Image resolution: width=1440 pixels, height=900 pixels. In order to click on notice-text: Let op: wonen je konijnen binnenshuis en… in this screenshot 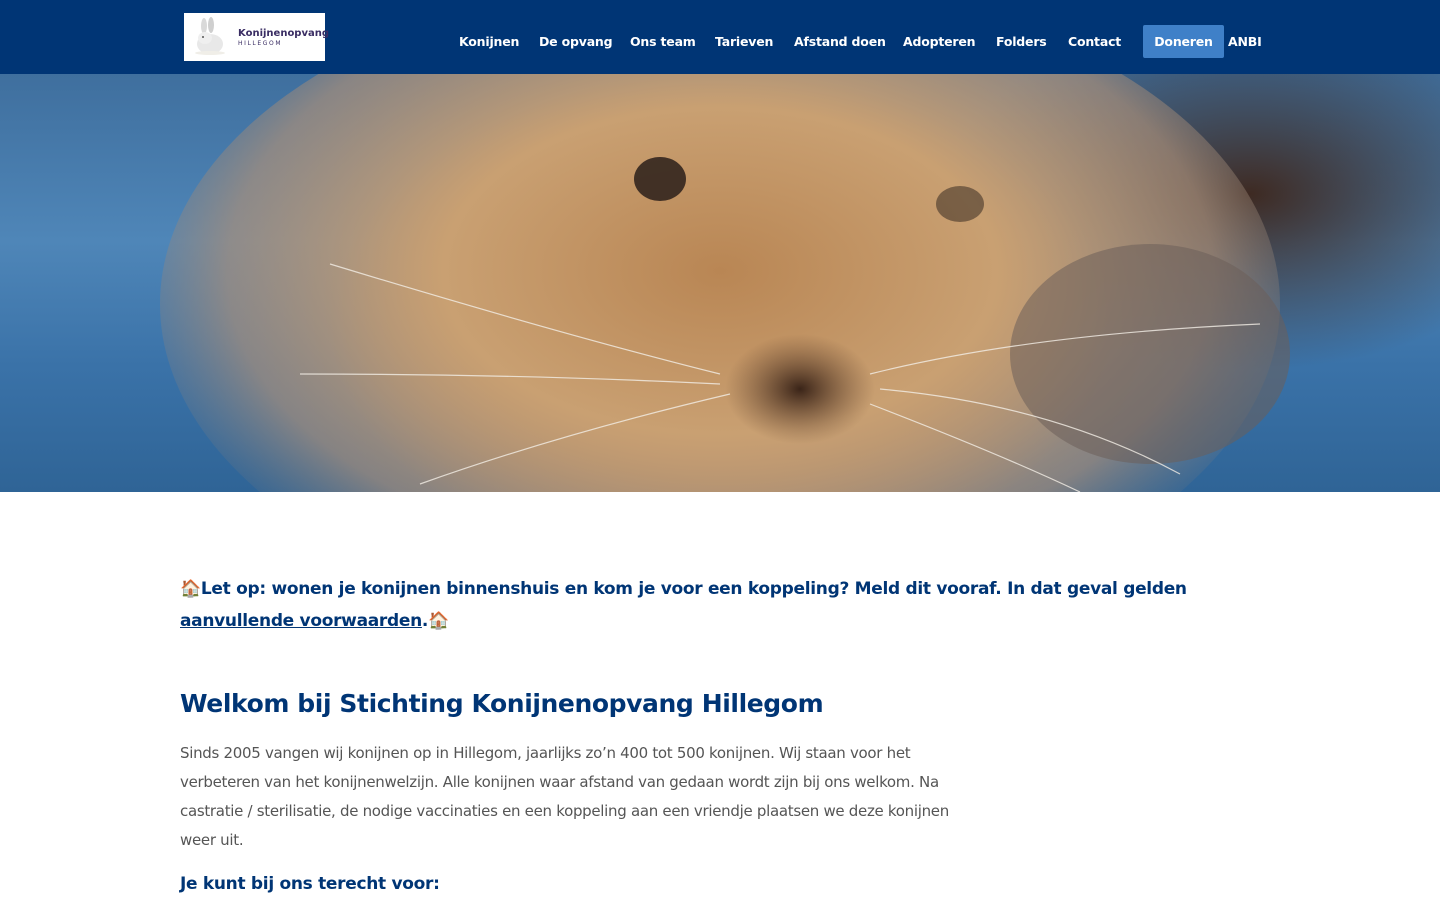, I will do `click(693, 589)`.